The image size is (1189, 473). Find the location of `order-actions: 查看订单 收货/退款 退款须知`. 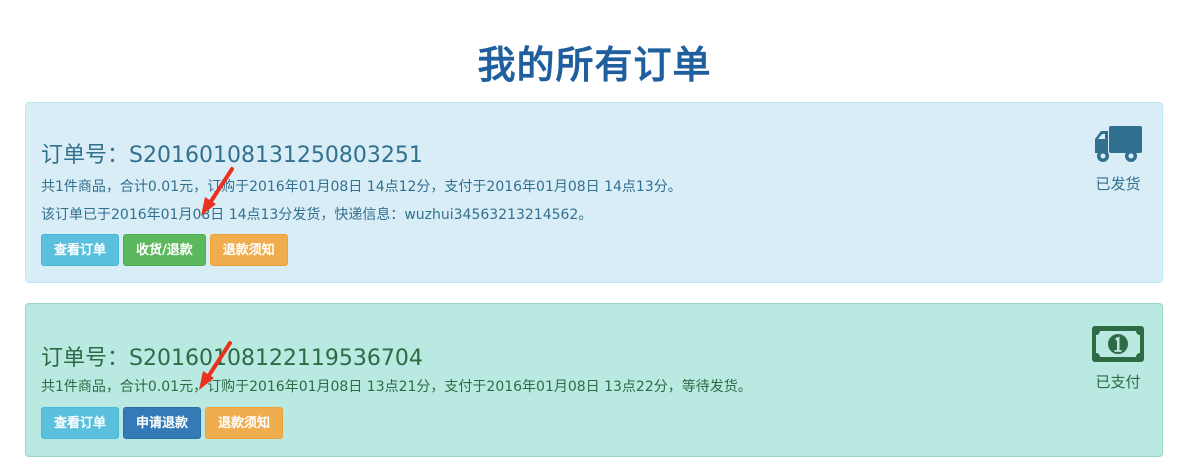

order-actions: 查看订单 收货/退款 退款须知 is located at coordinates (164, 250).